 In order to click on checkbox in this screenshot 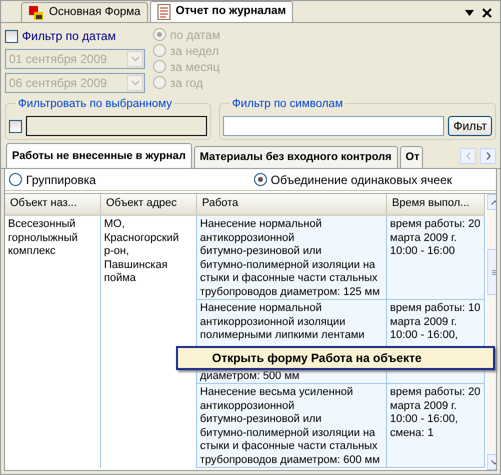, I will do `click(15, 126)`.